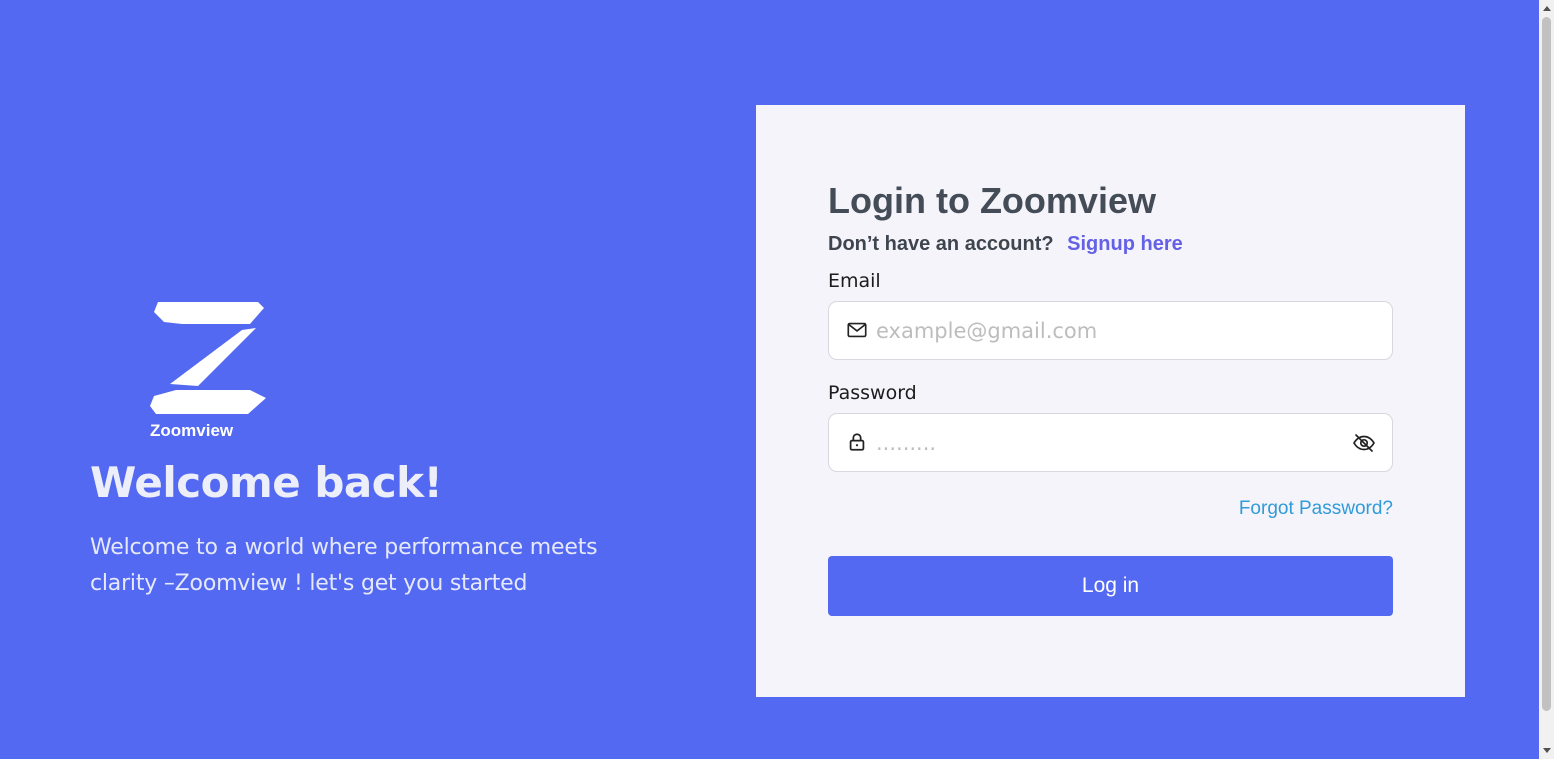 This screenshot has width=1554, height=759. Describe the element at coordinates (941, 244) in the screenshot. I see `no-account-text: Don’t have an account?` at that location.